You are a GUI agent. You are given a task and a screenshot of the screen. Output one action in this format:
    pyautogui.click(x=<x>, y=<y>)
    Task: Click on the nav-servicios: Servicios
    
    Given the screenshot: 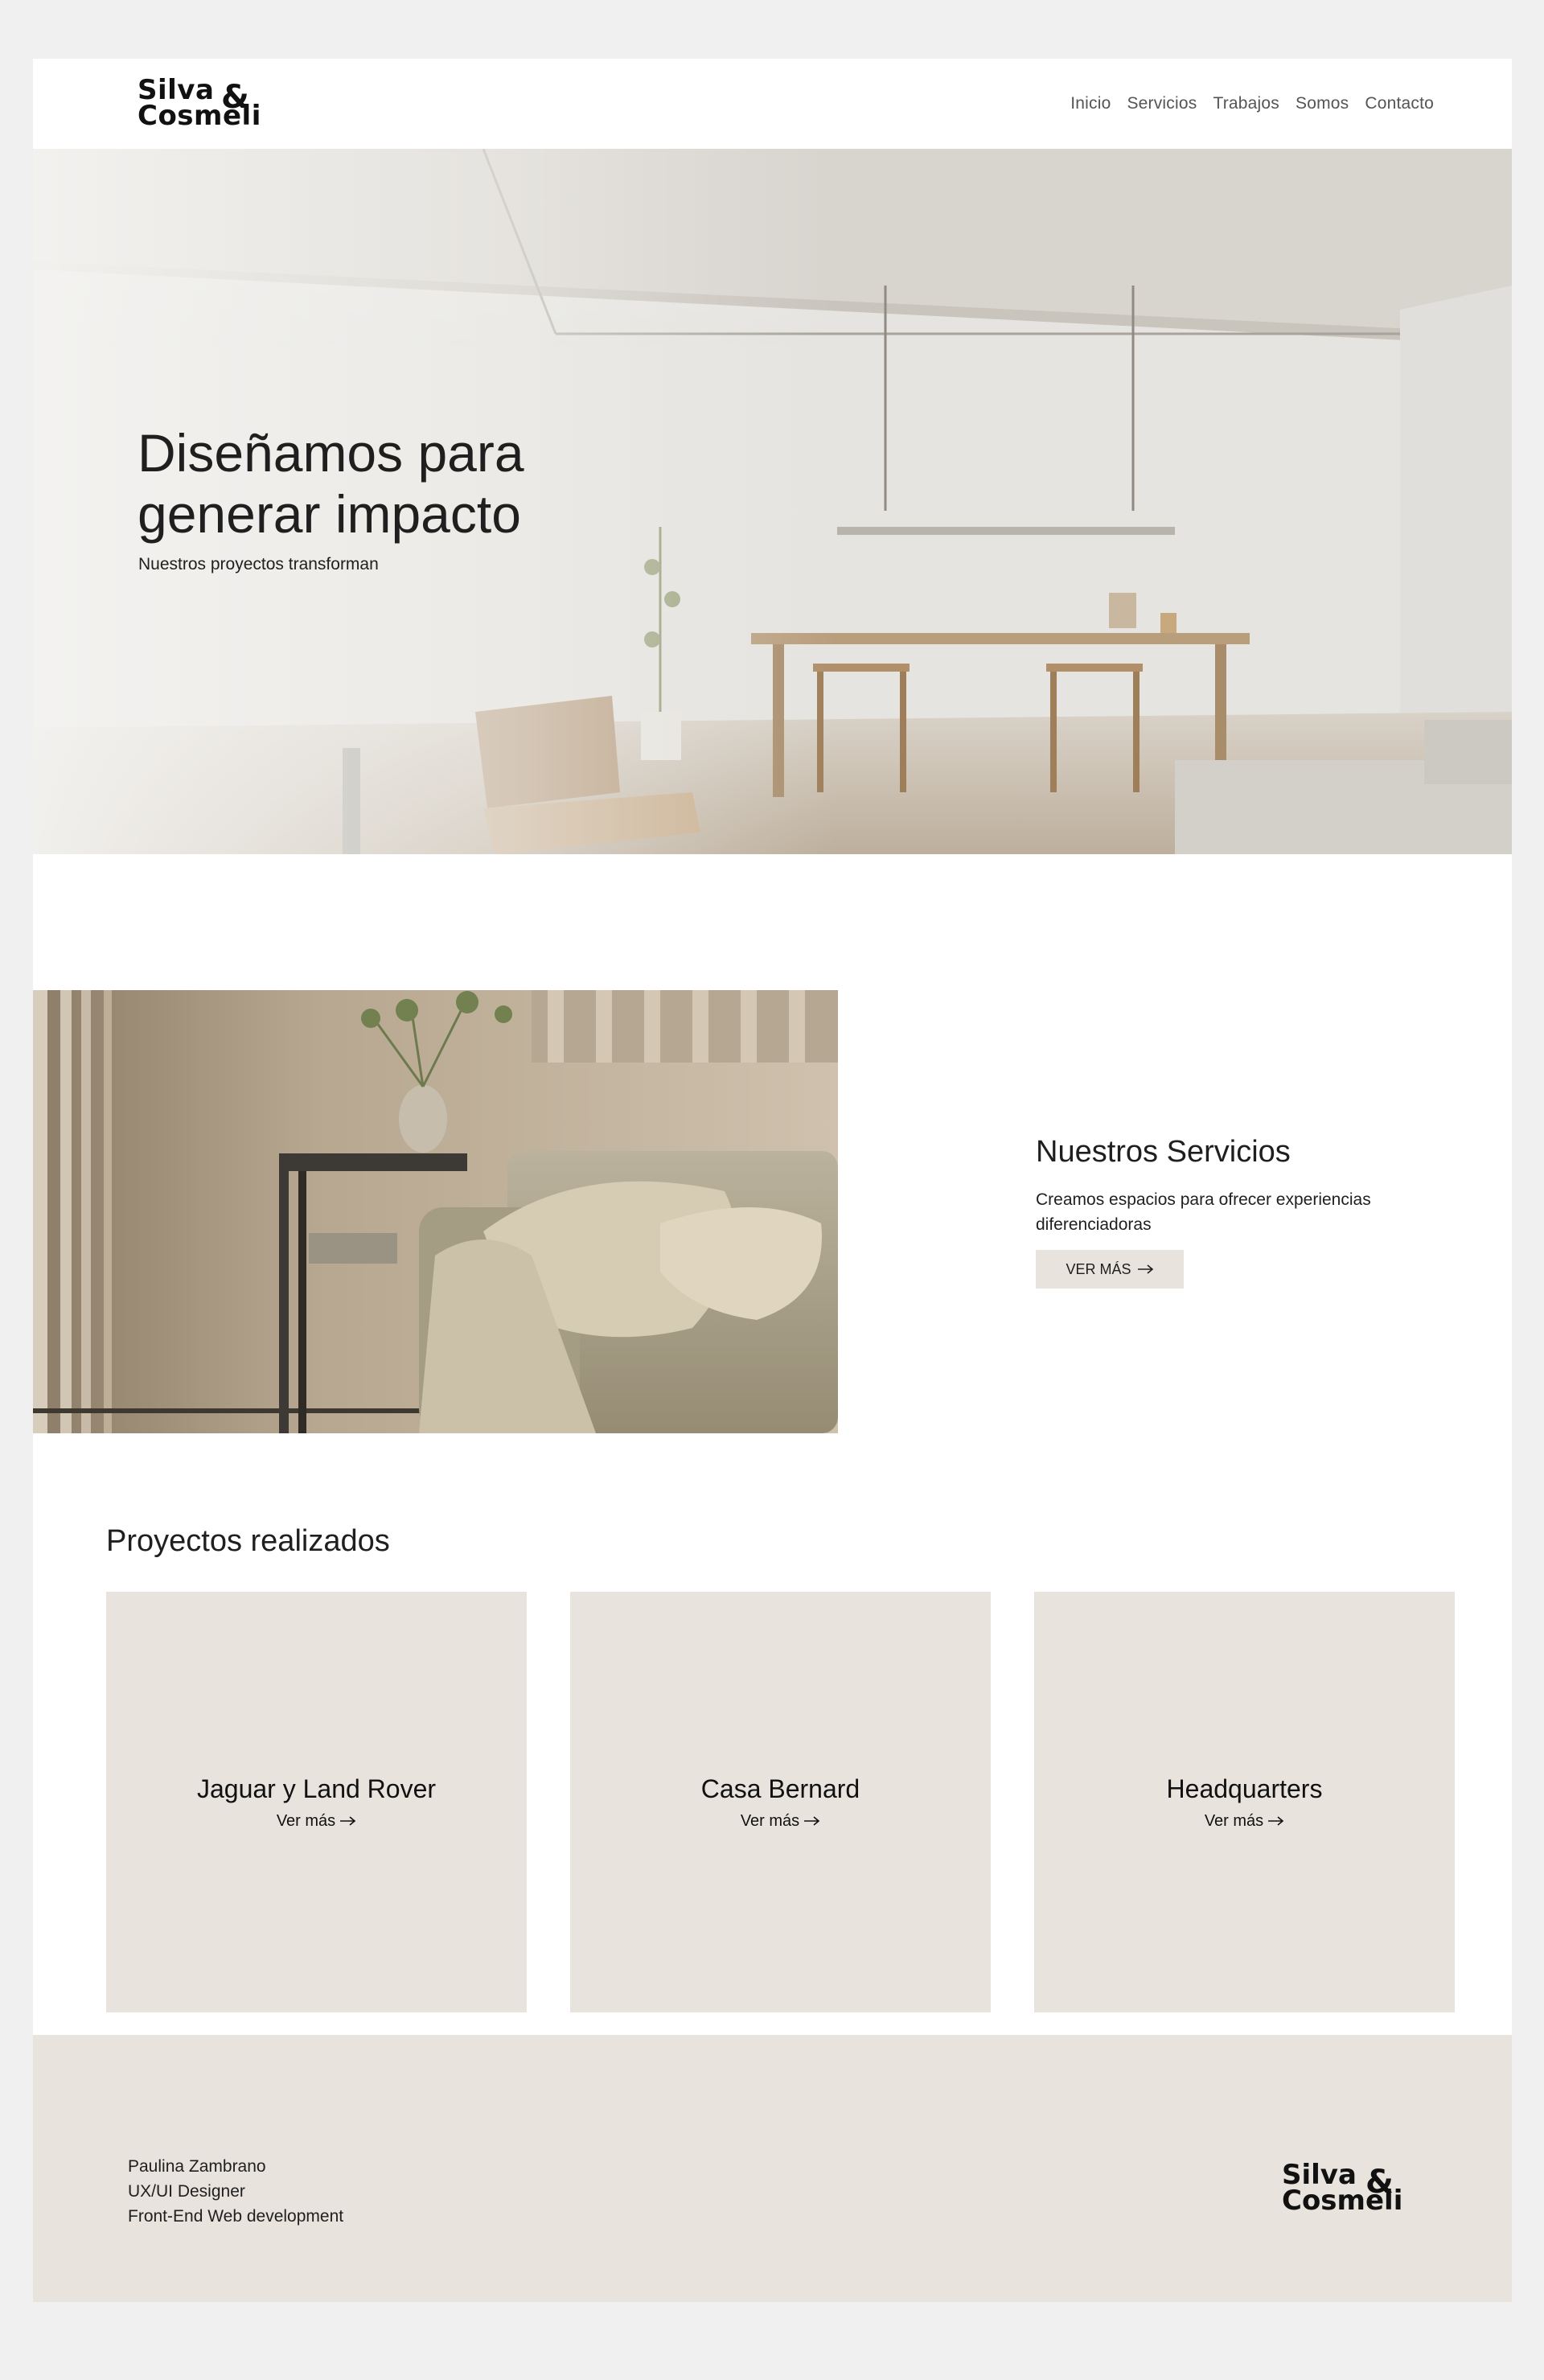 What is the action you would take?
    pyautogui.click(x=1162, y=103)
    